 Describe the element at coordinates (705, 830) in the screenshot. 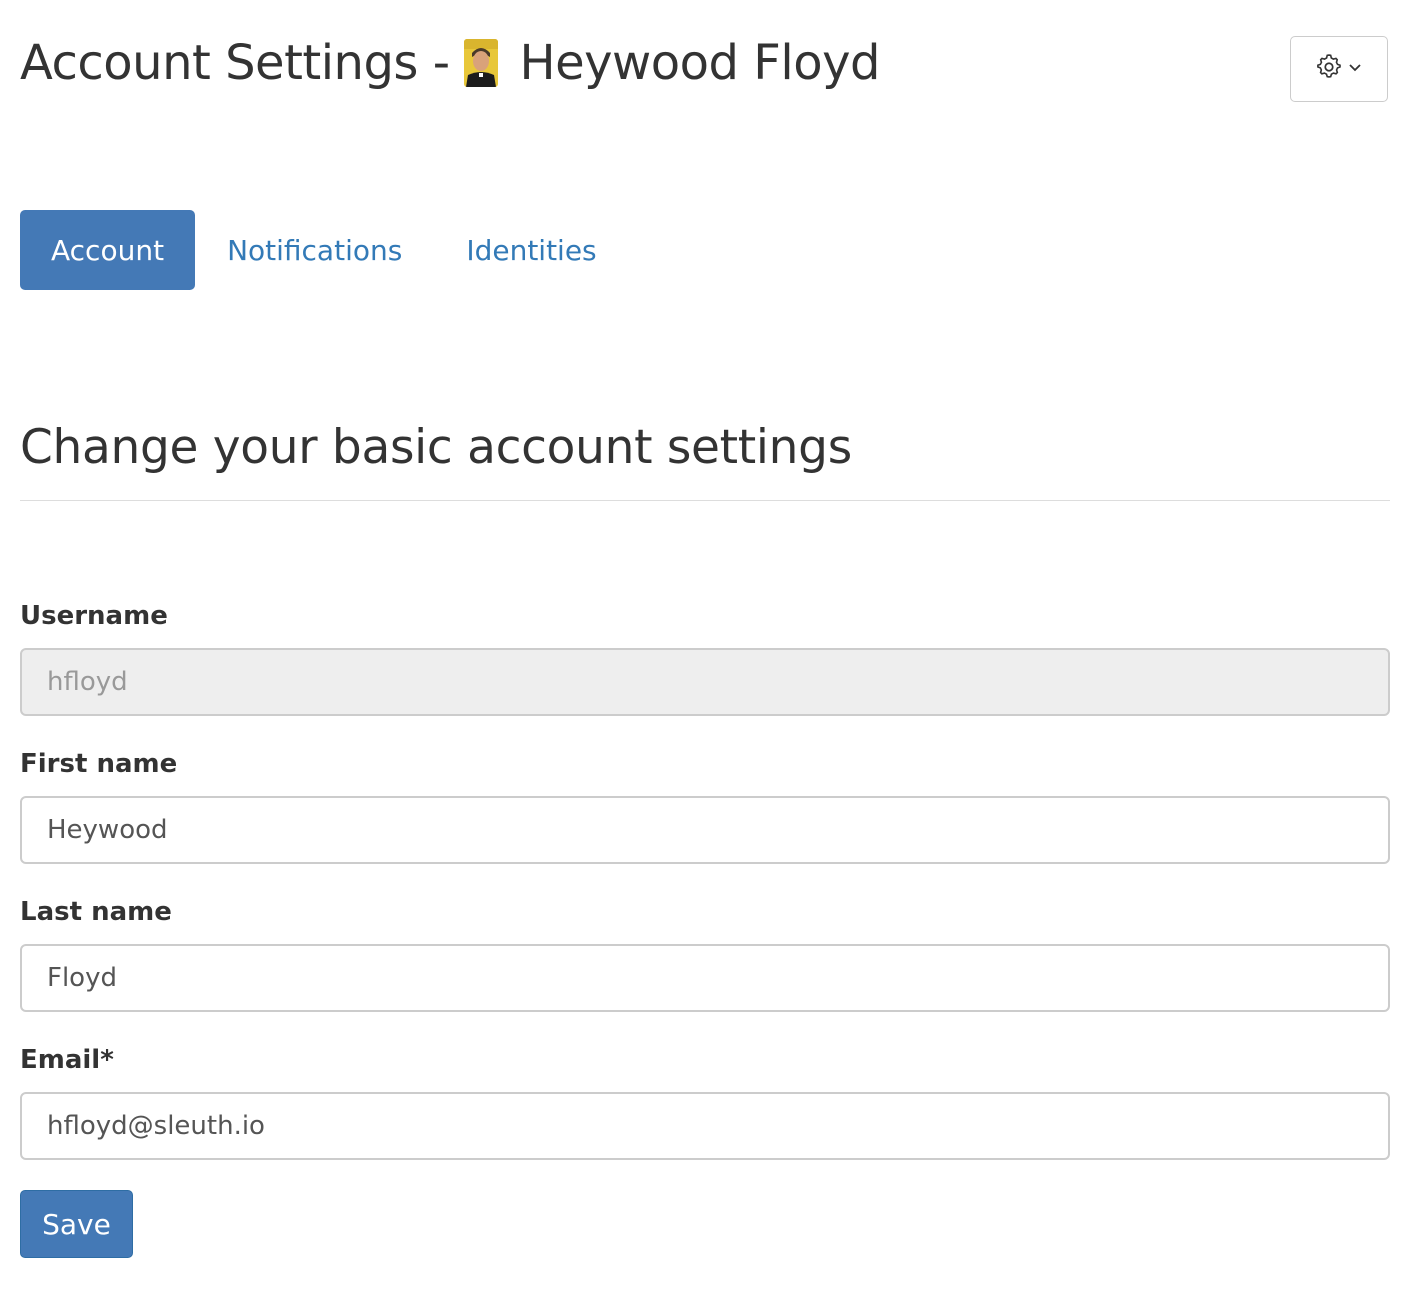

I see `first-name-field` at that location.